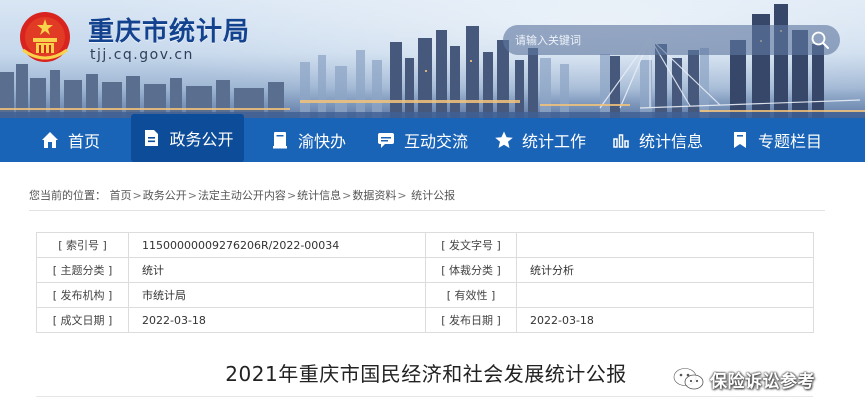 The width and height of the screenshot is (865, 417). What do you see at coordinates (471, 295) in the screenshot?
I see `meta-key-validity: [ 有效性 ]` at bounding box center [471, 295].